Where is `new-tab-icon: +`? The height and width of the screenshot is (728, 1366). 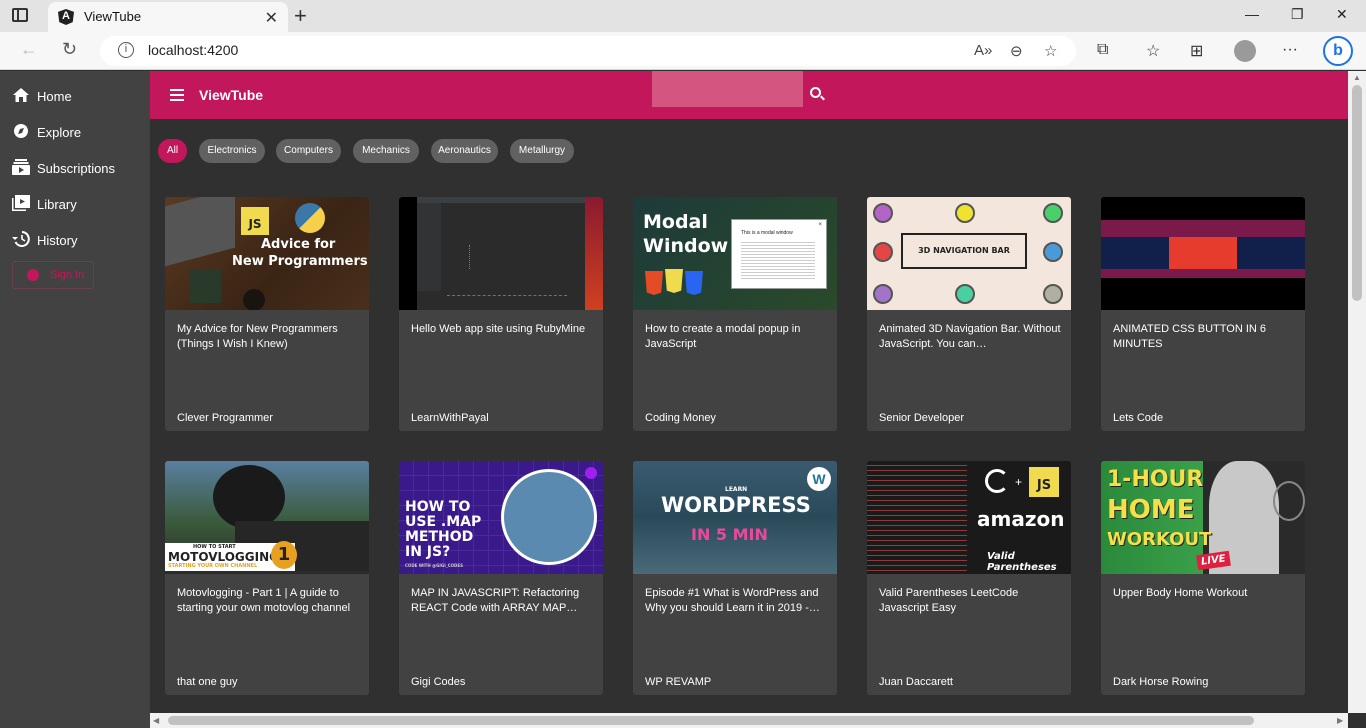
new-tab-icon: + is located at coordinates (300, 16).